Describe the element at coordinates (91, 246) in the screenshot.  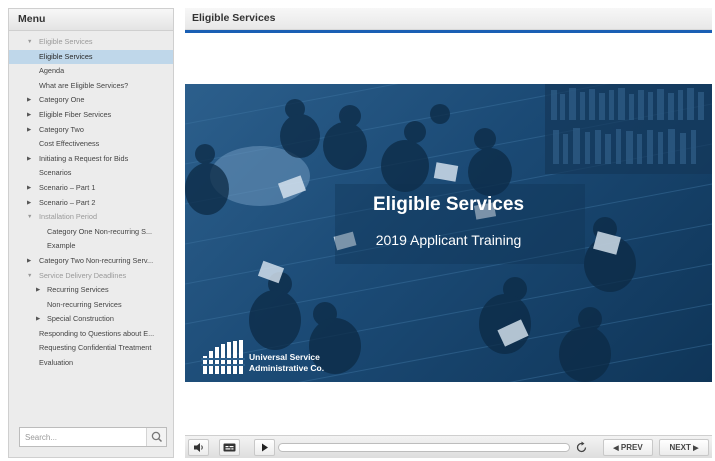
I see `sidebar-item: Example` at that location.